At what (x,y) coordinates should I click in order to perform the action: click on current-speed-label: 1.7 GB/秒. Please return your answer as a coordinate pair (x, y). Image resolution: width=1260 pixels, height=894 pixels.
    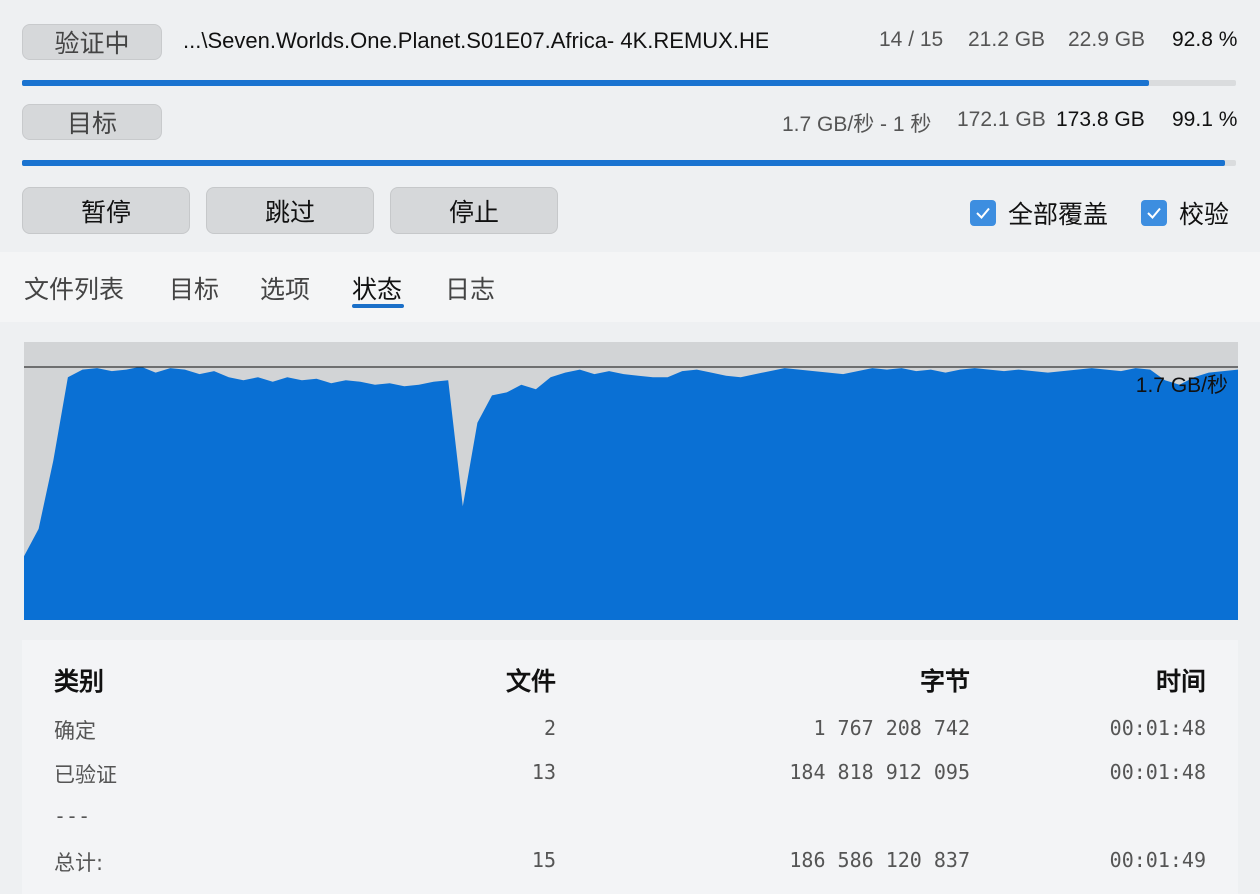
    Looking at the image, I should click on (1182, 385).